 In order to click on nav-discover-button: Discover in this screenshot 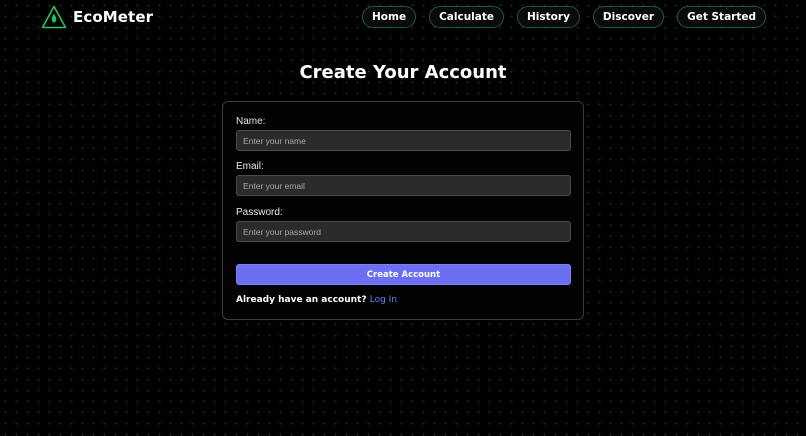, I will do `click(628, 17)`.